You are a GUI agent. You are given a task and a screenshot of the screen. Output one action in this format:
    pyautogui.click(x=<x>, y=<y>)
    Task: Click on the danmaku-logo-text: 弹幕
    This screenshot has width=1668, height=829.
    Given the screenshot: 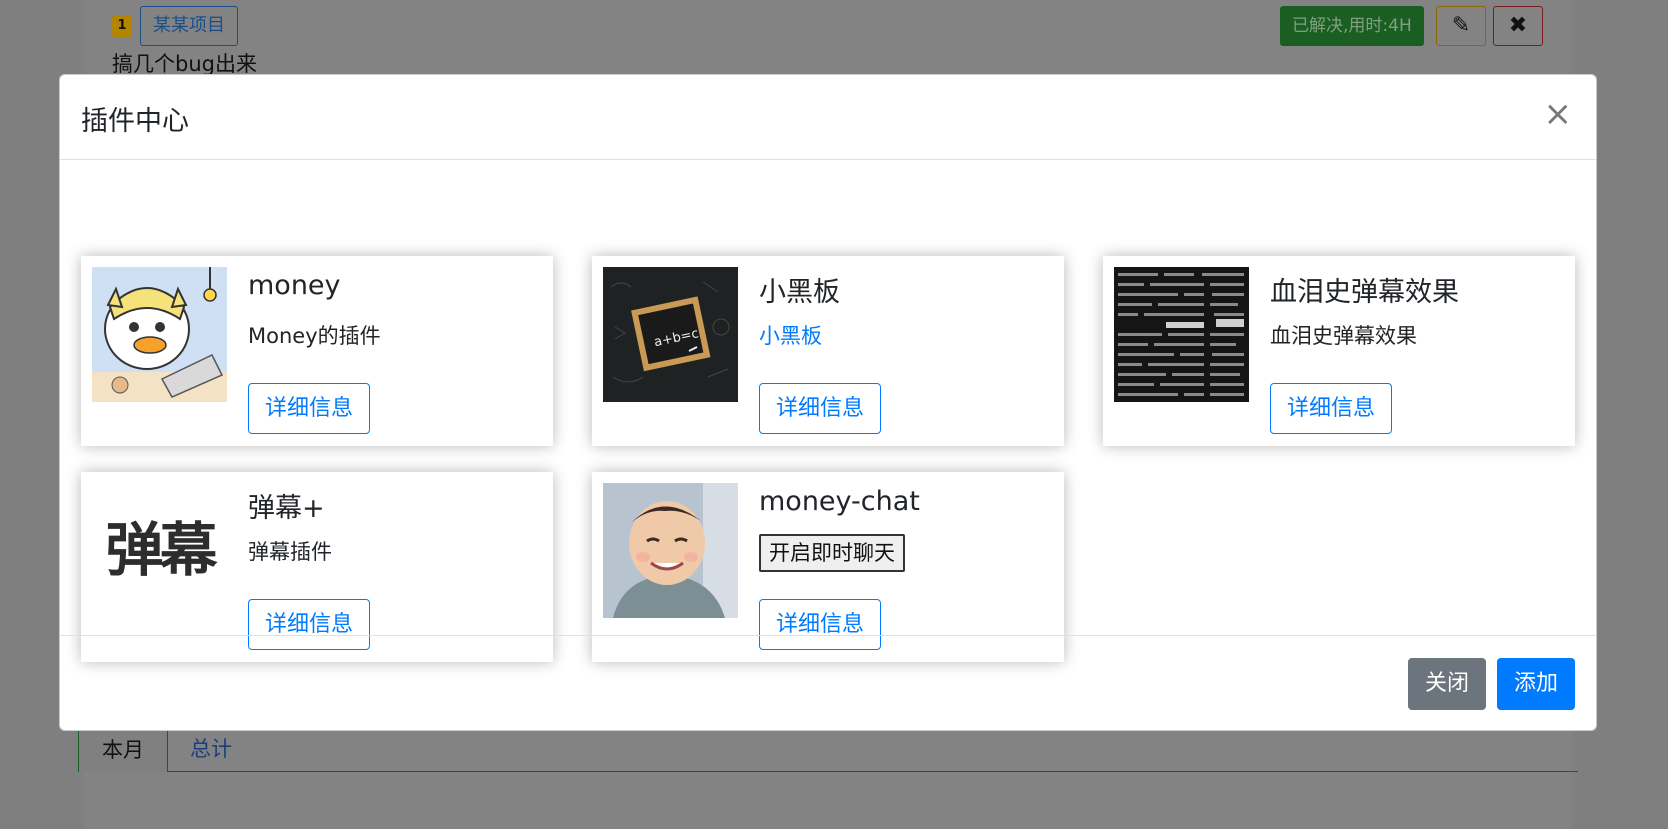 What is the action you would take?
    pyautogui.click(x=161, y=550)
    